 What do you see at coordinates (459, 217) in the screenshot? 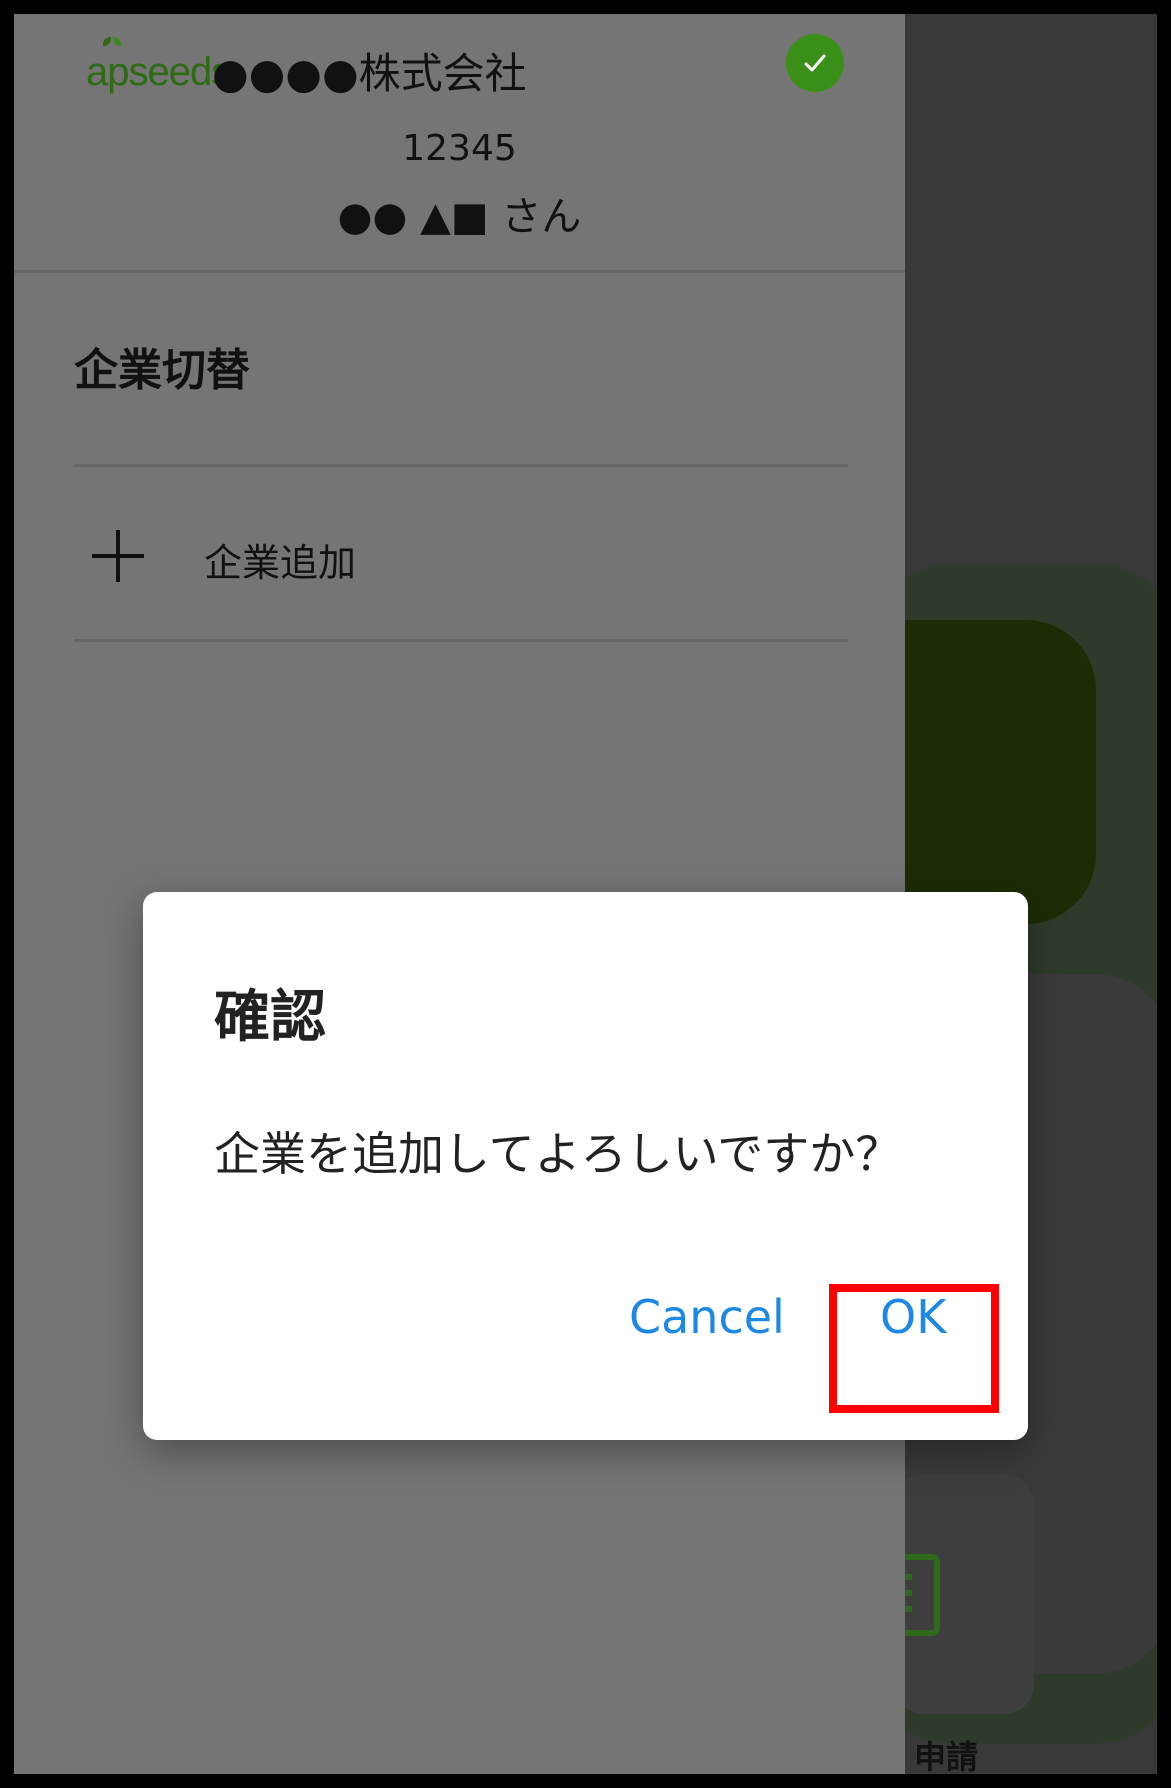
I see `user-name: ●● ▲■ さん` at bounding box center [459, 217].